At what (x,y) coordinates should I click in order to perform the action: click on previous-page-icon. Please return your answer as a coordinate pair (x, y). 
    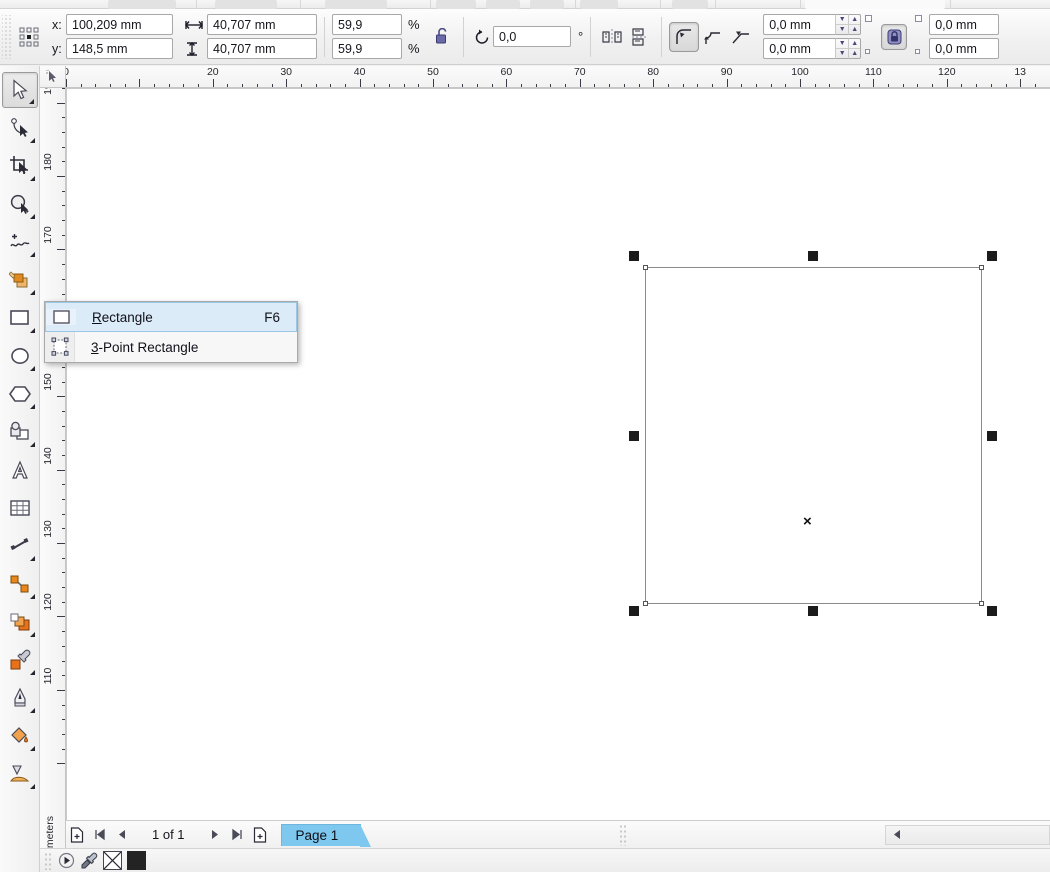
    Looking at the image, I should click on (121, 834).